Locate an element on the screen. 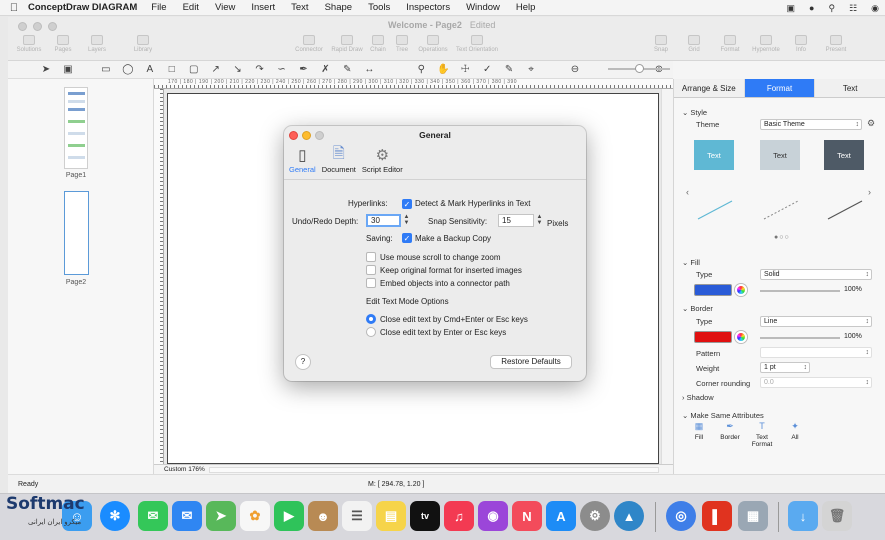  arrow-tool-icon: ↗ is located at coordinates (216, 70).